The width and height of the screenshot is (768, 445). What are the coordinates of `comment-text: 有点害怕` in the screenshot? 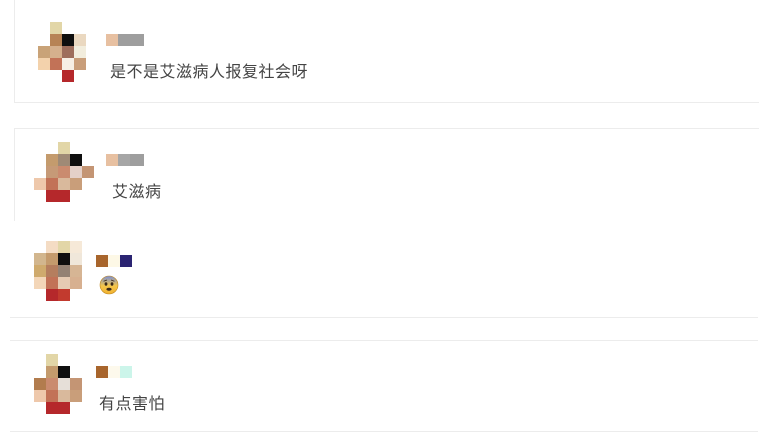 It's located at (132, 403).